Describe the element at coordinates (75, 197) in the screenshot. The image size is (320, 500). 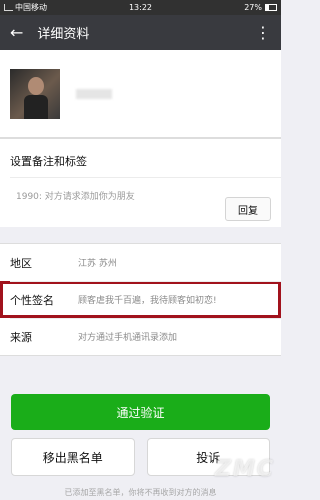
I see `friend-request-text: 1990: 对方请求添加你为朋友` at that location.